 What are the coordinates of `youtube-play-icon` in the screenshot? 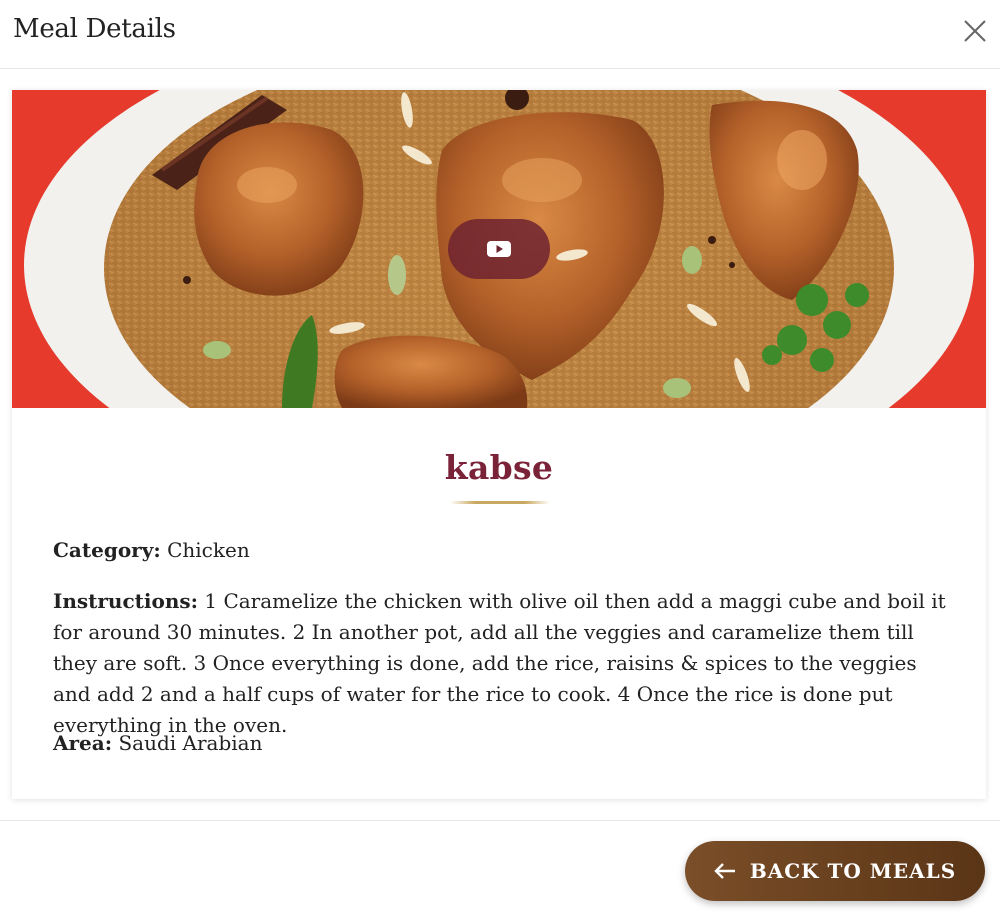 It's located at (499, 249).